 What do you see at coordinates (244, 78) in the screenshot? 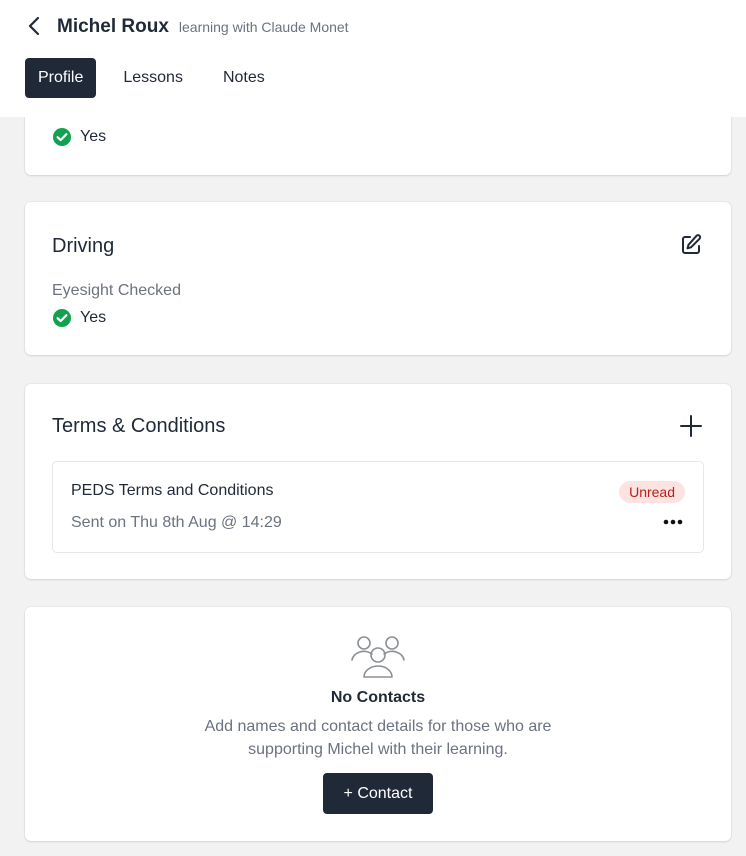
I see `tab-notes: Notes` at bounding box center [244, 78].